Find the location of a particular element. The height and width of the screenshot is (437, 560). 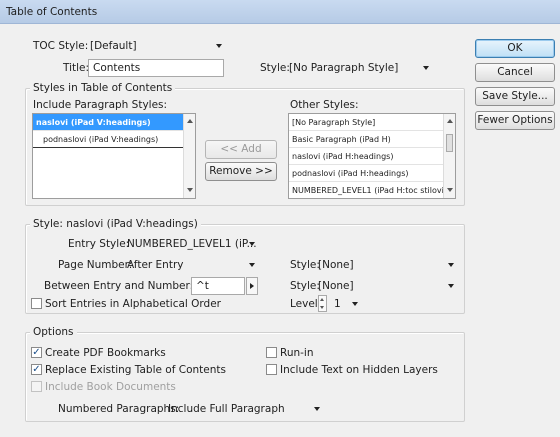

numbered-paragraphs-label: Numbered Paragraphs: is located at coordinates (119, 409).